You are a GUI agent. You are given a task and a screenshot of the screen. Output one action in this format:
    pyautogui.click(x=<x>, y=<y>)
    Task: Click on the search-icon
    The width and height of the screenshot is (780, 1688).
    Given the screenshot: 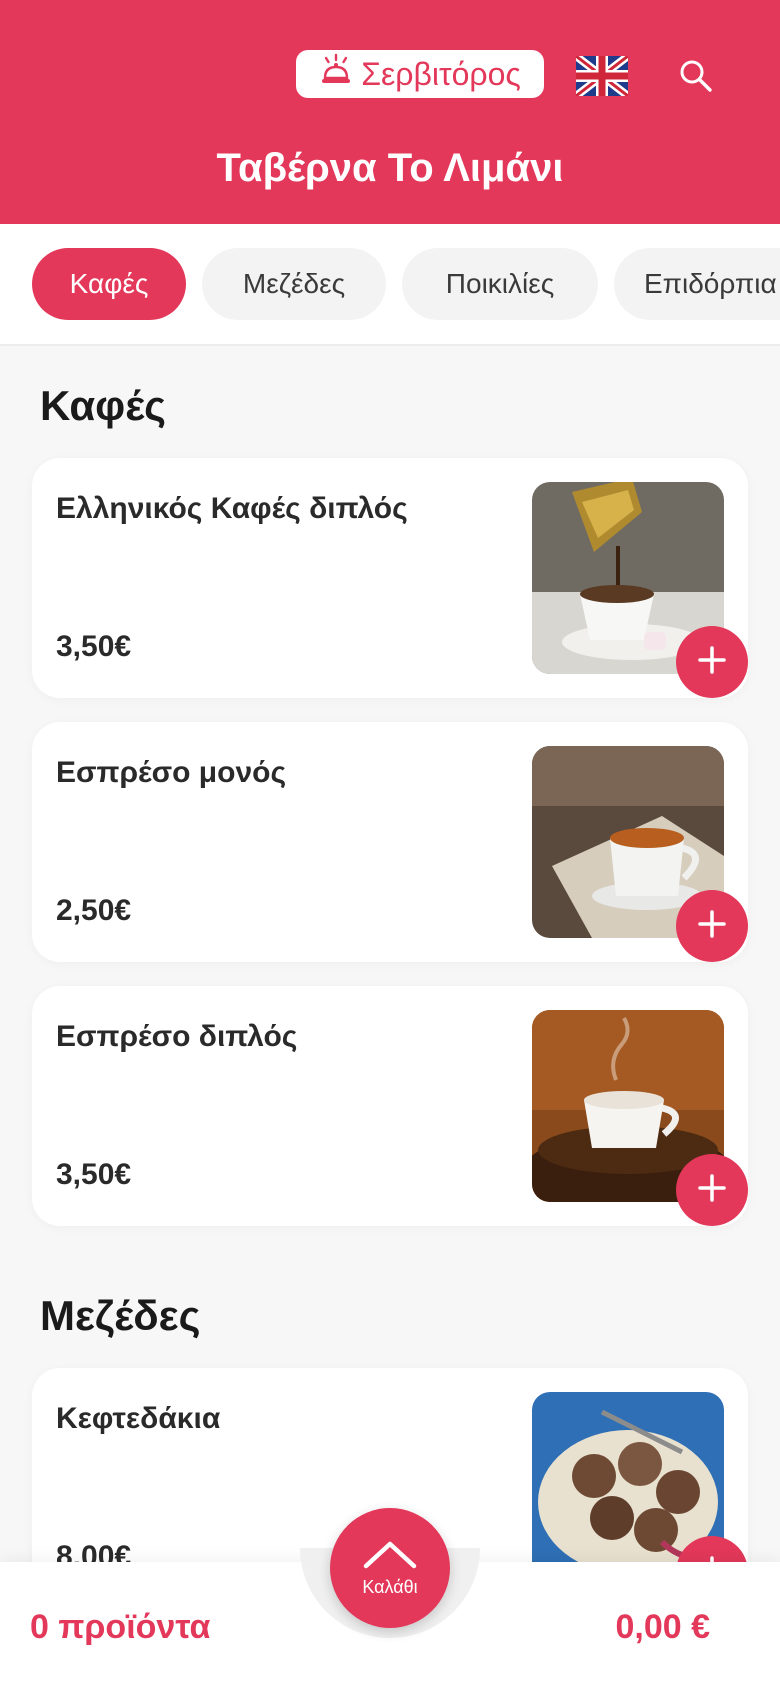 What is the action you would take?
    pyautogui.click(x=696, y=80)
    